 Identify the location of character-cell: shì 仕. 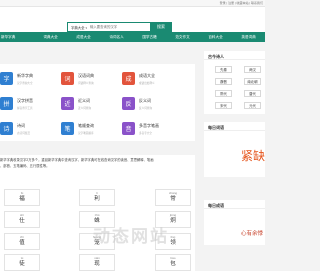
(22, 219).